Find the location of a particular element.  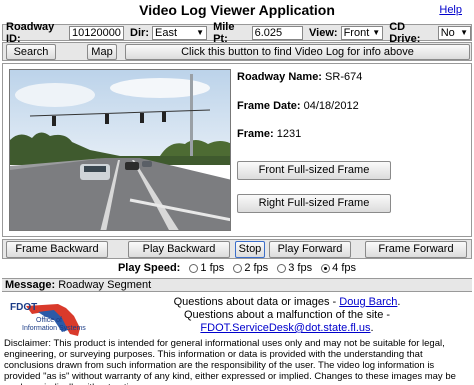

roadway-id-input: 10120000 is located at coordinates (96, 32).